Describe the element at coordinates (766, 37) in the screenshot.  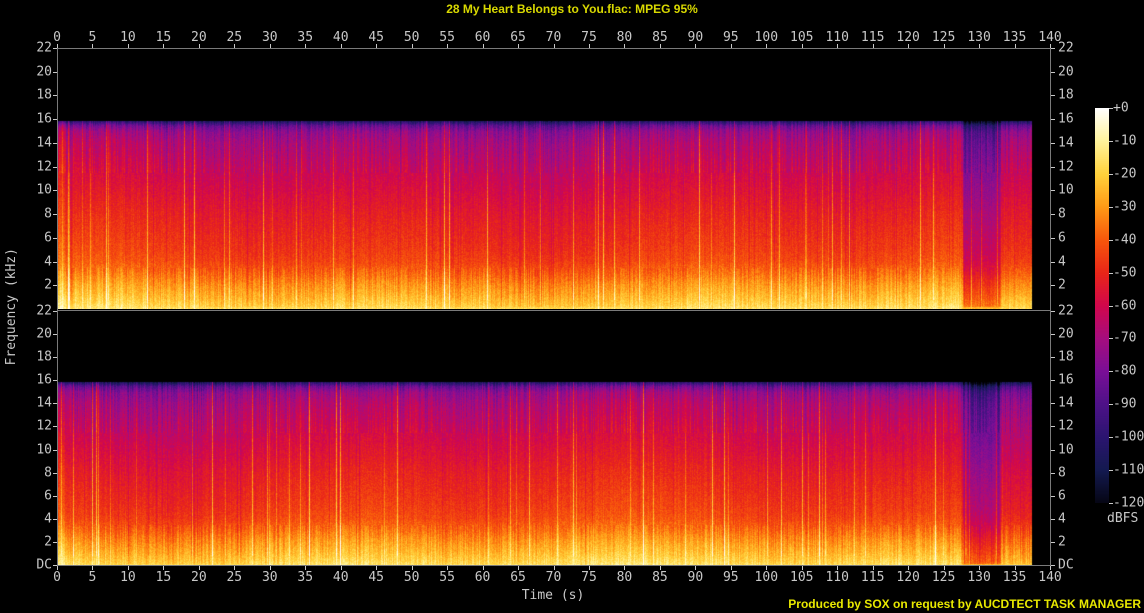
I see `time-tick-label: 100` at that location.